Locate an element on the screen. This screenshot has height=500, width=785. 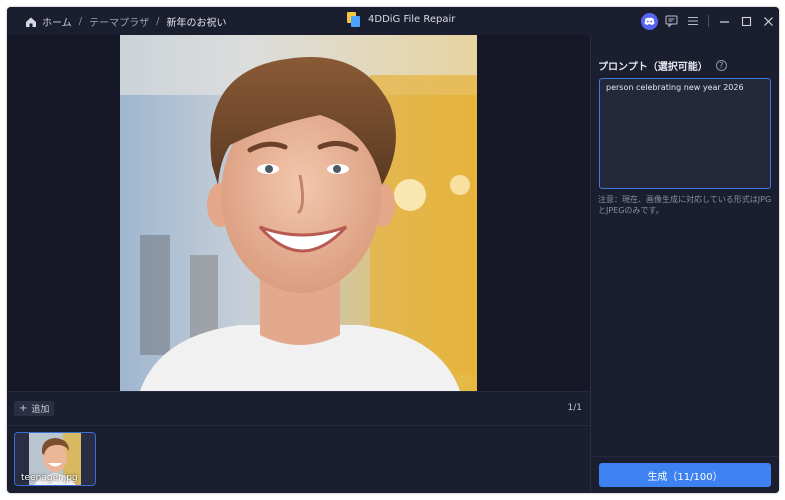
title-bar: ホーム / テーマプラザ / 新年のお祝い 4DDiG File Repair is located at coordinates (393, 21).